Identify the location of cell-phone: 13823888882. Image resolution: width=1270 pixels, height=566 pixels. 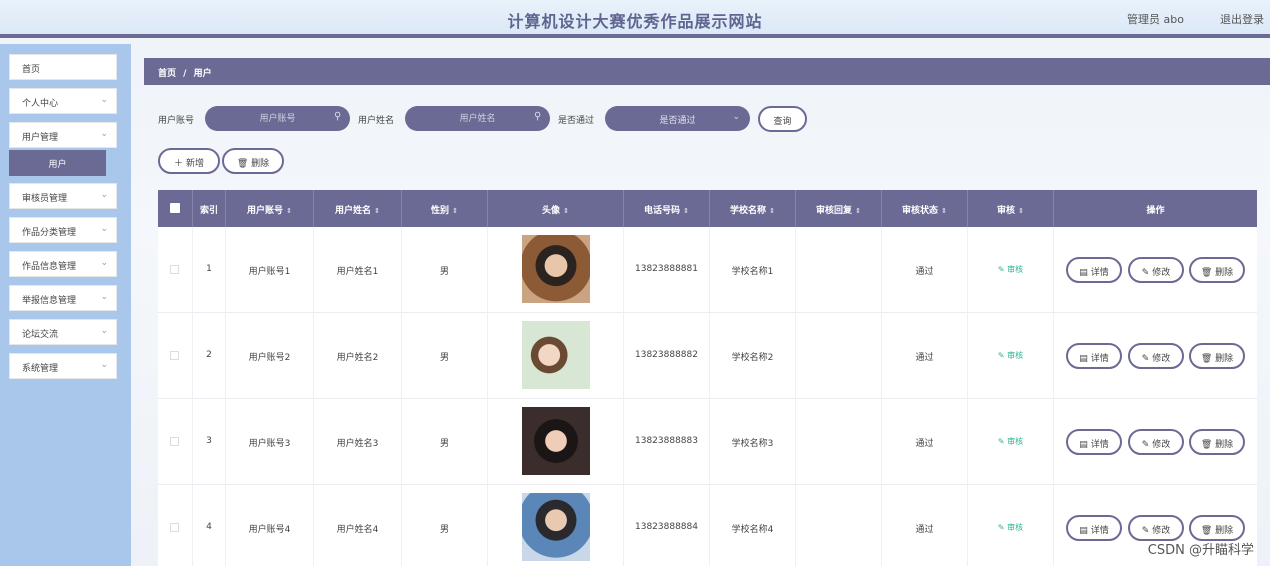
(667, 356).